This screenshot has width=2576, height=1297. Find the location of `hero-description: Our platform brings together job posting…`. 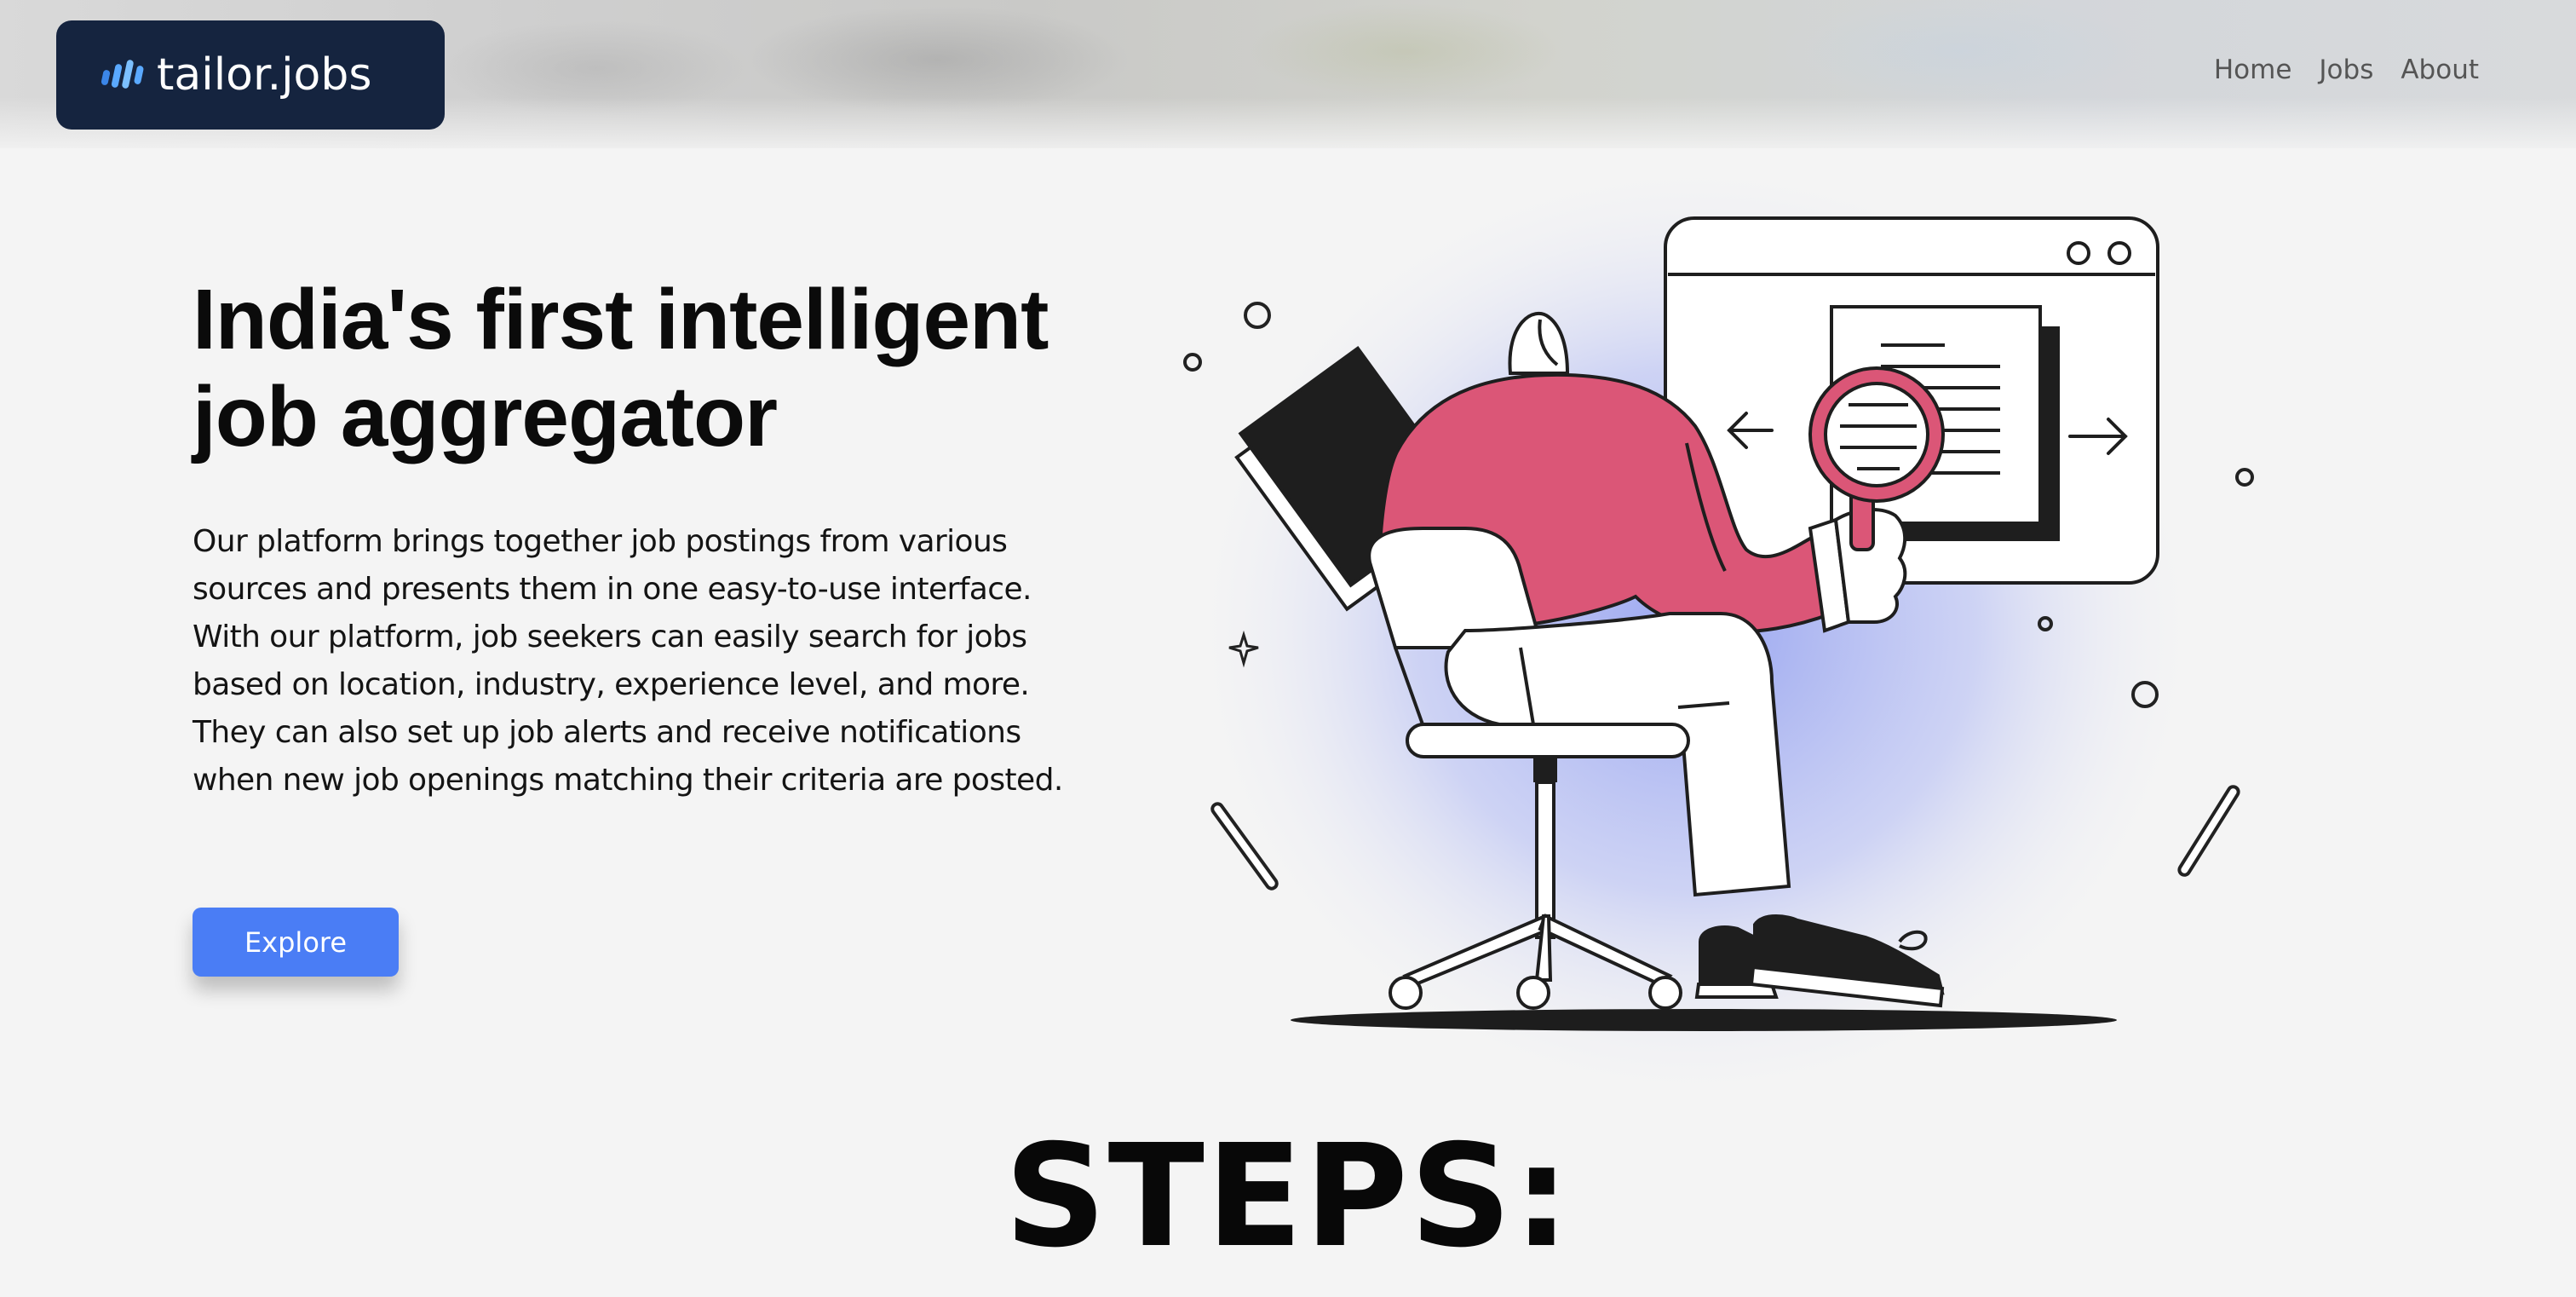

hero-description: Our platform brings together job posting… is located at coordinates (628, 661).